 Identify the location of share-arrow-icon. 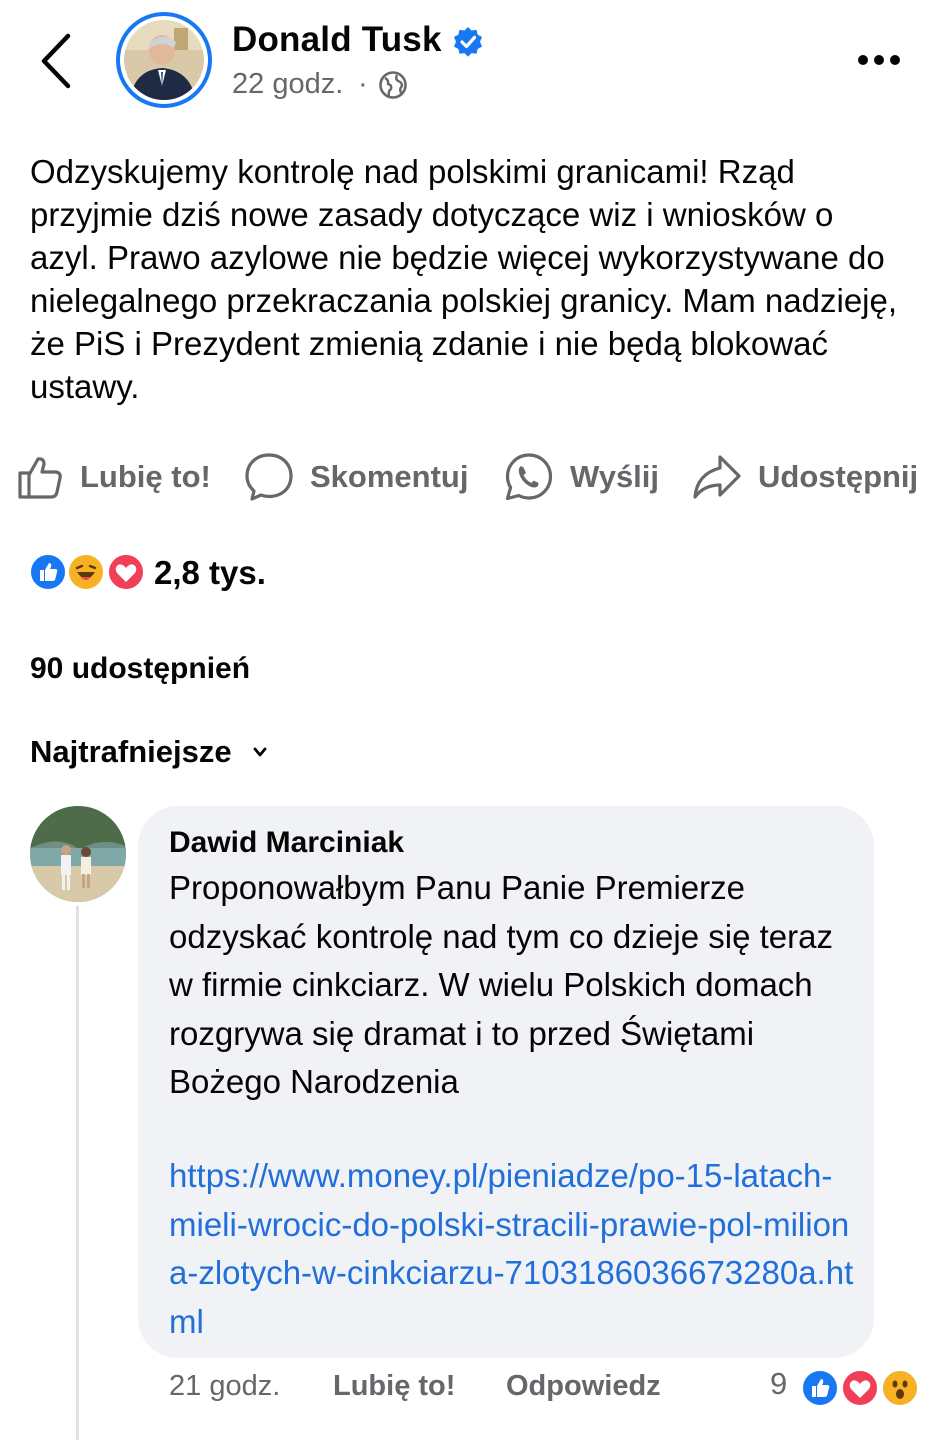
(717, 477).